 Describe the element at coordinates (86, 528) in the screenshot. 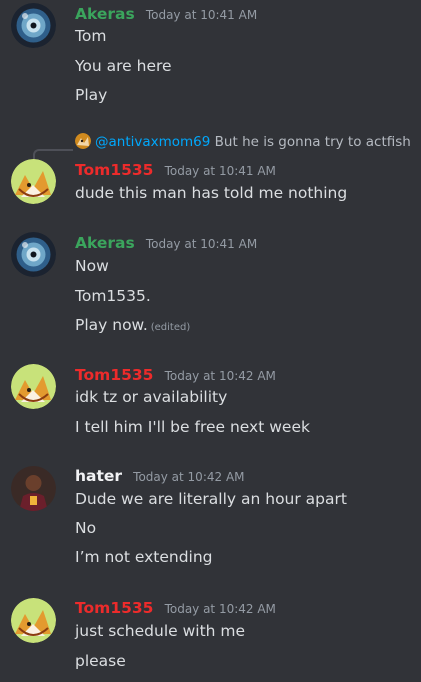

I see `message-text: No` at that location.